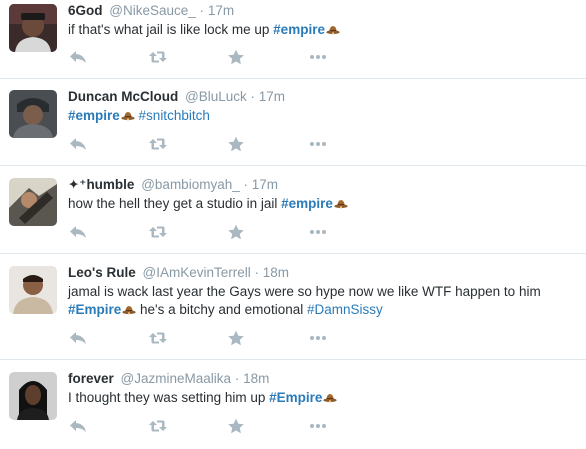 The width and height of the screenshot is (586, 449). What do you see at coordinates (323, 185) in the screenshot?
I see `tweet-header: ✦⁺humble @bambiomyah_ · 17m` at bounding box center [323, 185].